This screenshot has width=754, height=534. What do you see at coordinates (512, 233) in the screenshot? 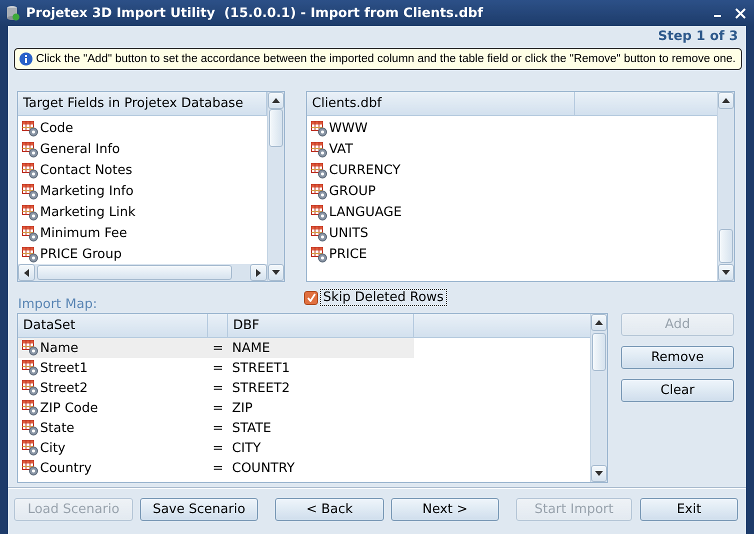
I see `list-item: UNITS` at bounding box center [512, 233].